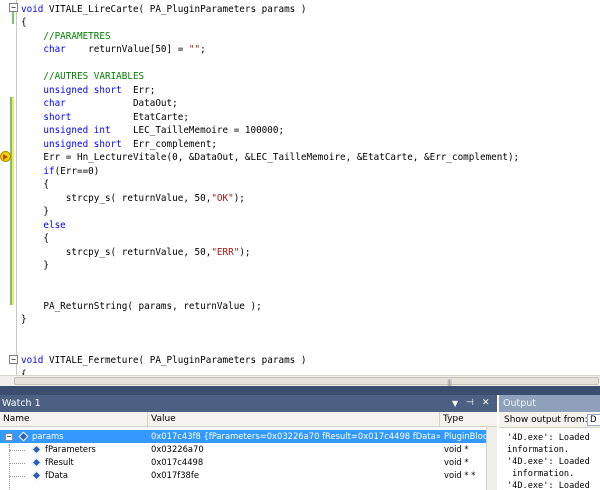  Describe the element at coordinates (468, 419) in the screenshot. I see `column-header-type: Type` at that location.